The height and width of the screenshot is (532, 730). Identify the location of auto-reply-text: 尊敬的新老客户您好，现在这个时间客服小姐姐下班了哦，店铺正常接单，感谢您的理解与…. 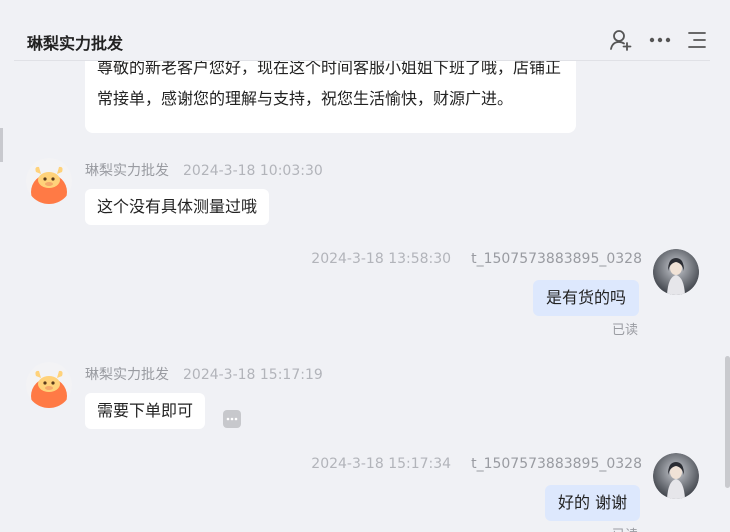
(329, 83).